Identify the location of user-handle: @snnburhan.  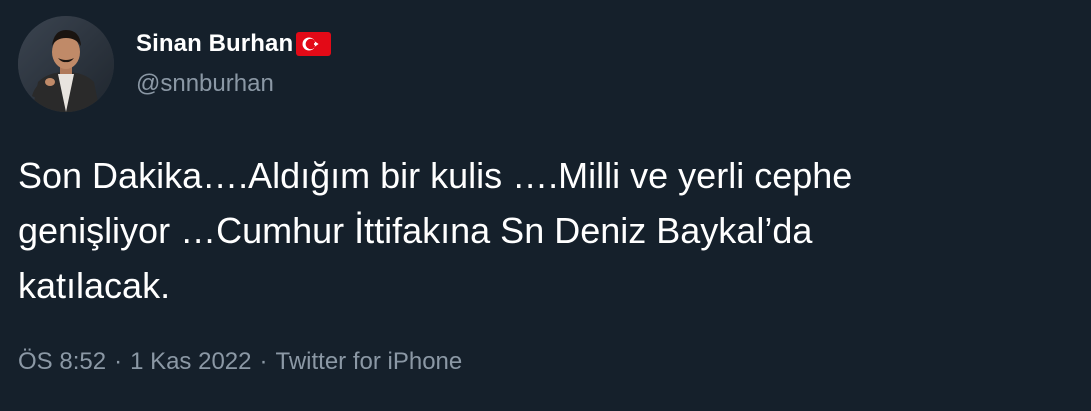
(205, 84).